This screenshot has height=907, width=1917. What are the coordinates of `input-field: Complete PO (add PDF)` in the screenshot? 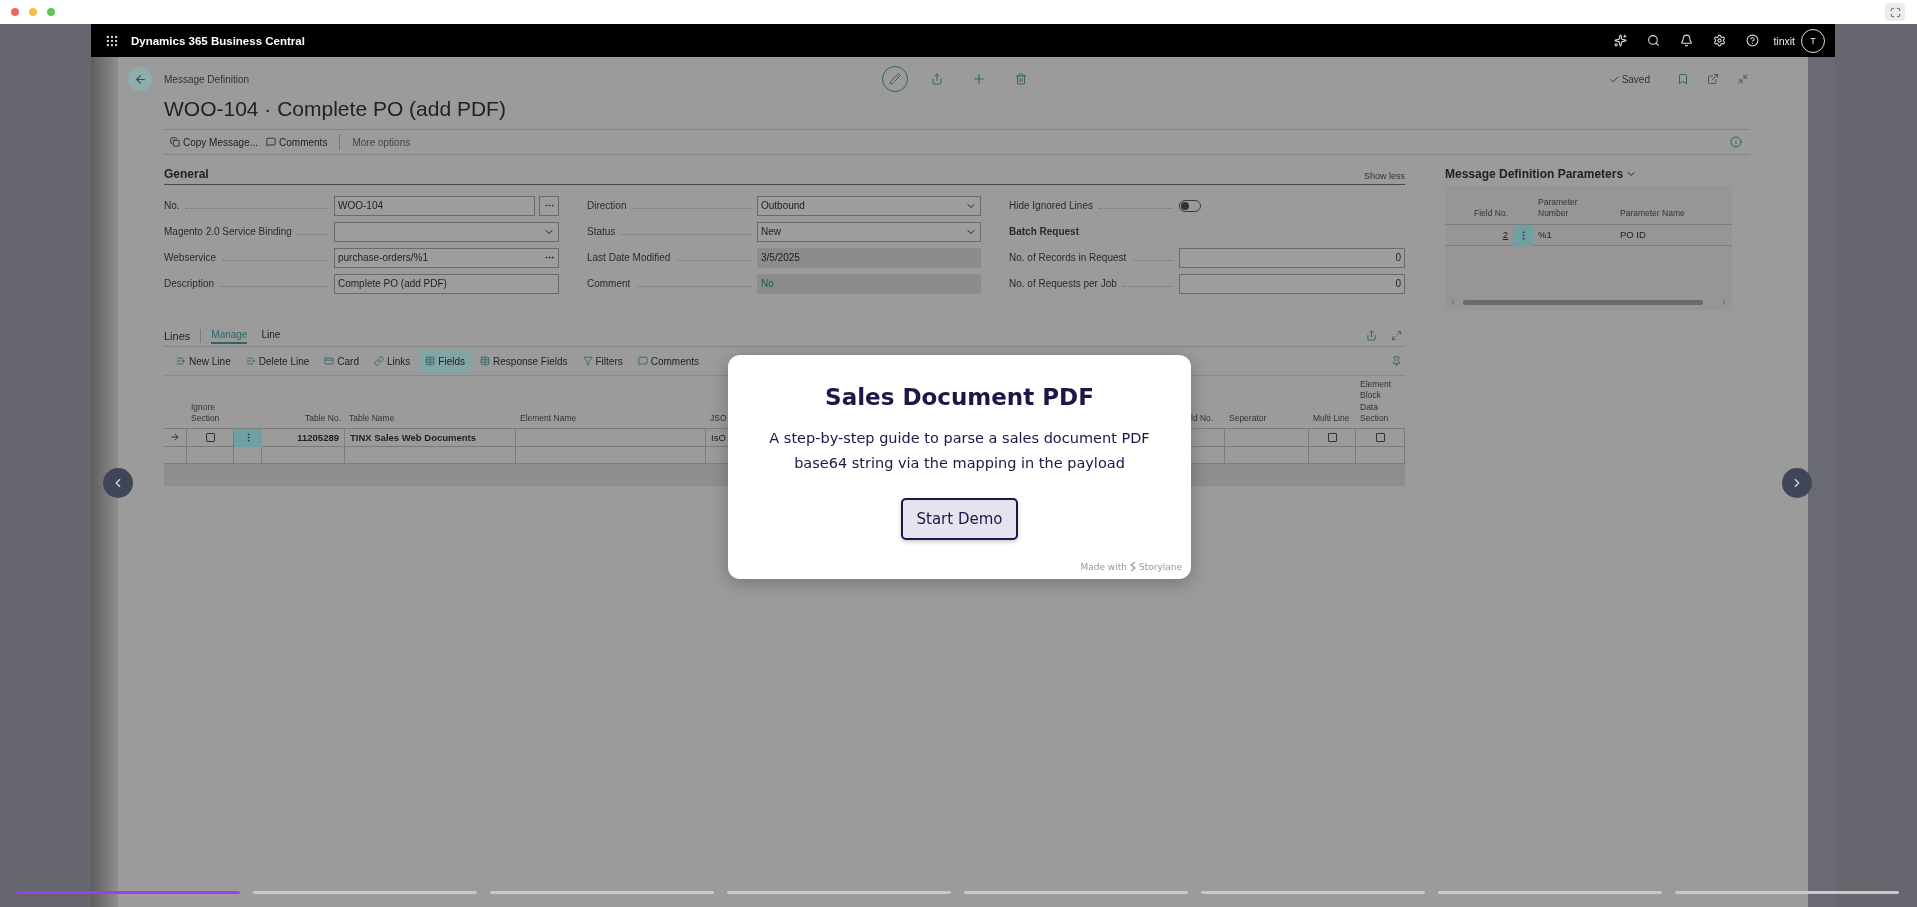 It's located at (446, 283).